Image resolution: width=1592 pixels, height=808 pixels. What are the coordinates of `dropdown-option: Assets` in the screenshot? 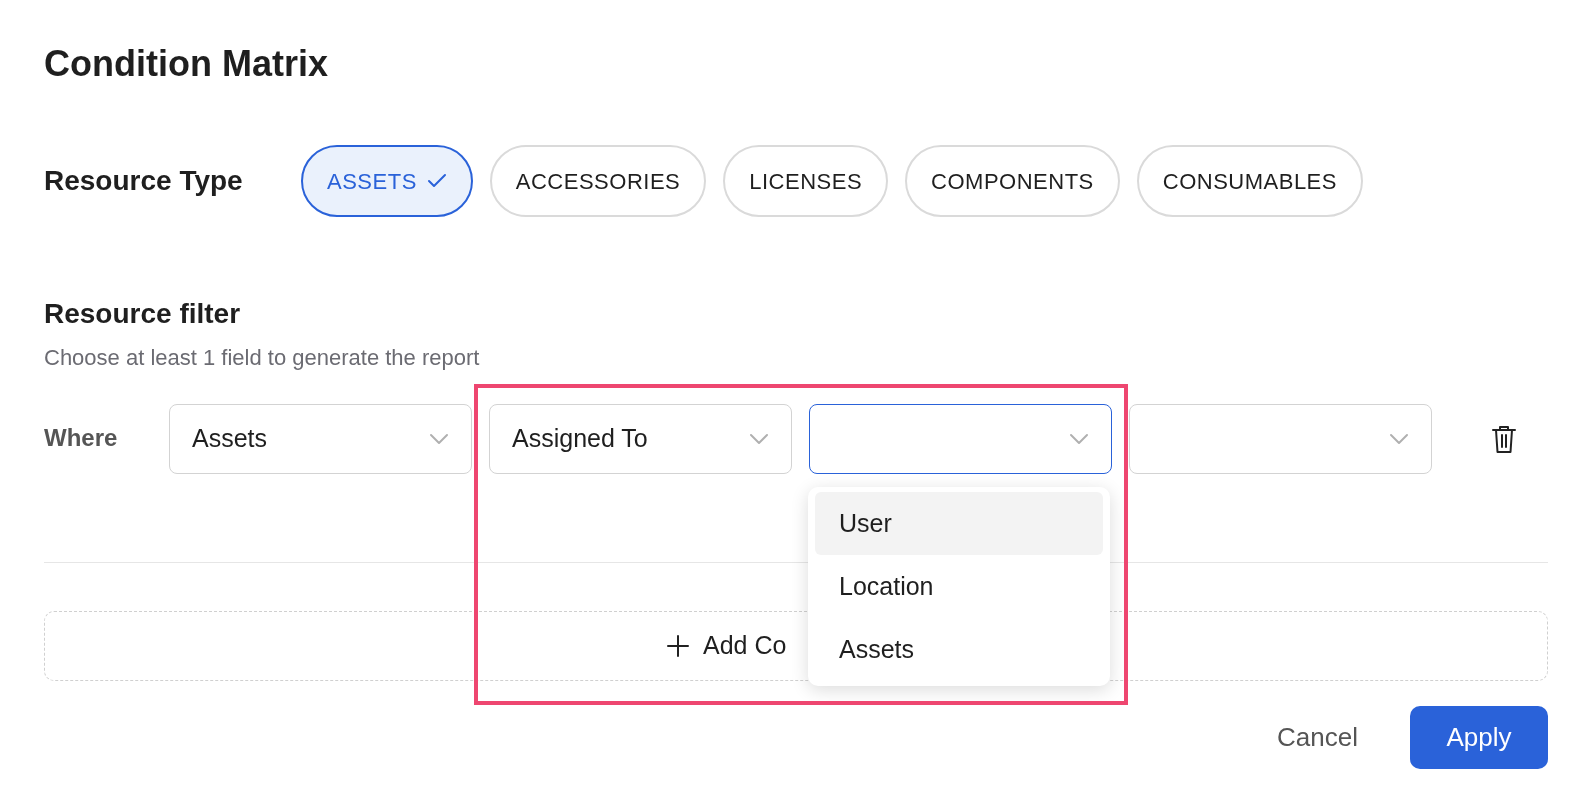 It's located at (959, 649).